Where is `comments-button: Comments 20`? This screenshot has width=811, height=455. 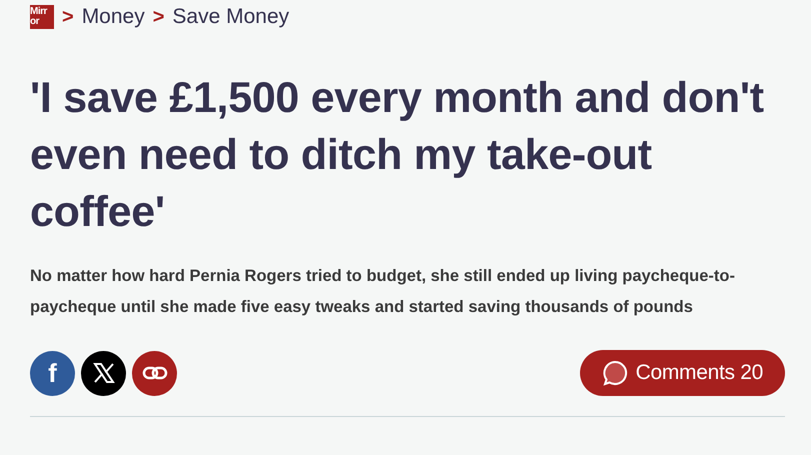
comments-button: Comments 20 is located at coordinates (682, 373).